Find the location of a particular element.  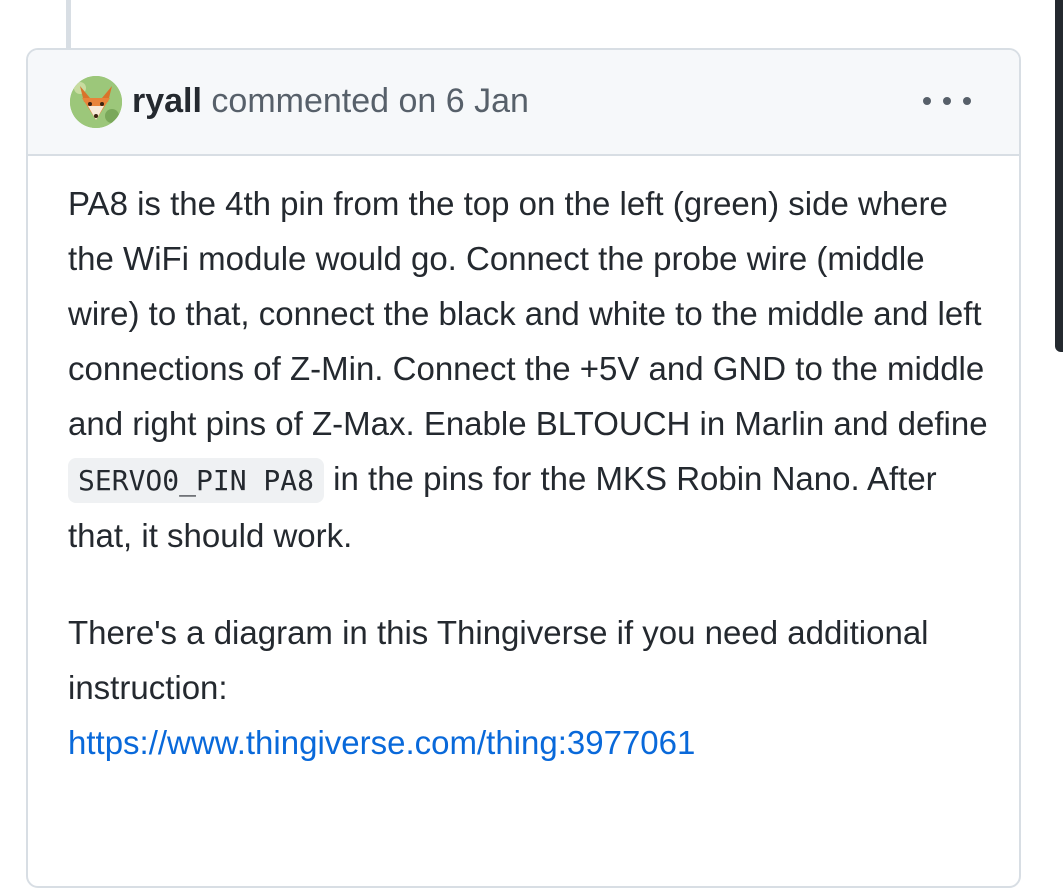

comment-header: ryall commented on 6 Jan is located at coordinates (523, 103).